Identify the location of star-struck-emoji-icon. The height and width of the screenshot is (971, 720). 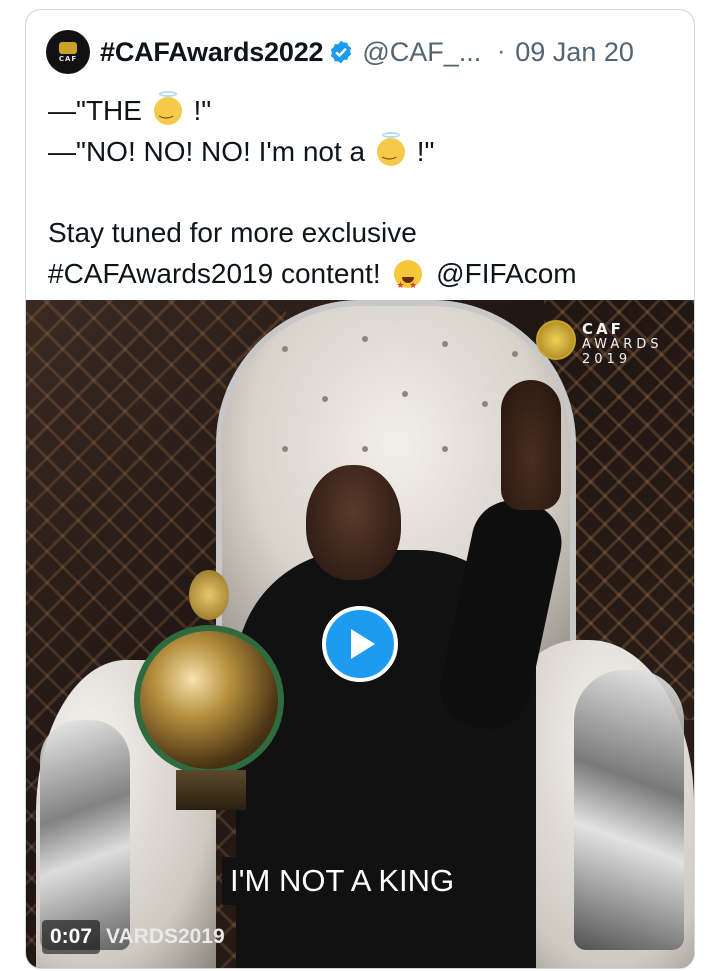
(408, 283).